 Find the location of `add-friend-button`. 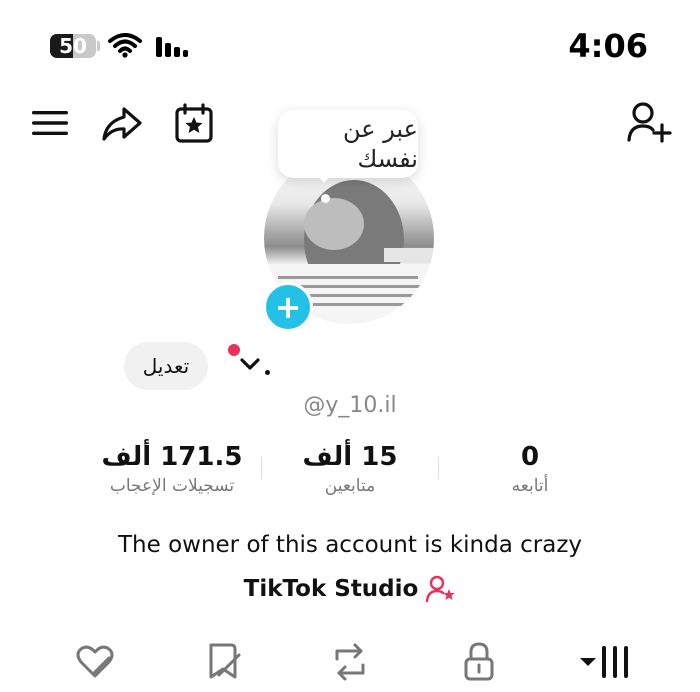

add-friend-button is located at coordinates (649, 122).